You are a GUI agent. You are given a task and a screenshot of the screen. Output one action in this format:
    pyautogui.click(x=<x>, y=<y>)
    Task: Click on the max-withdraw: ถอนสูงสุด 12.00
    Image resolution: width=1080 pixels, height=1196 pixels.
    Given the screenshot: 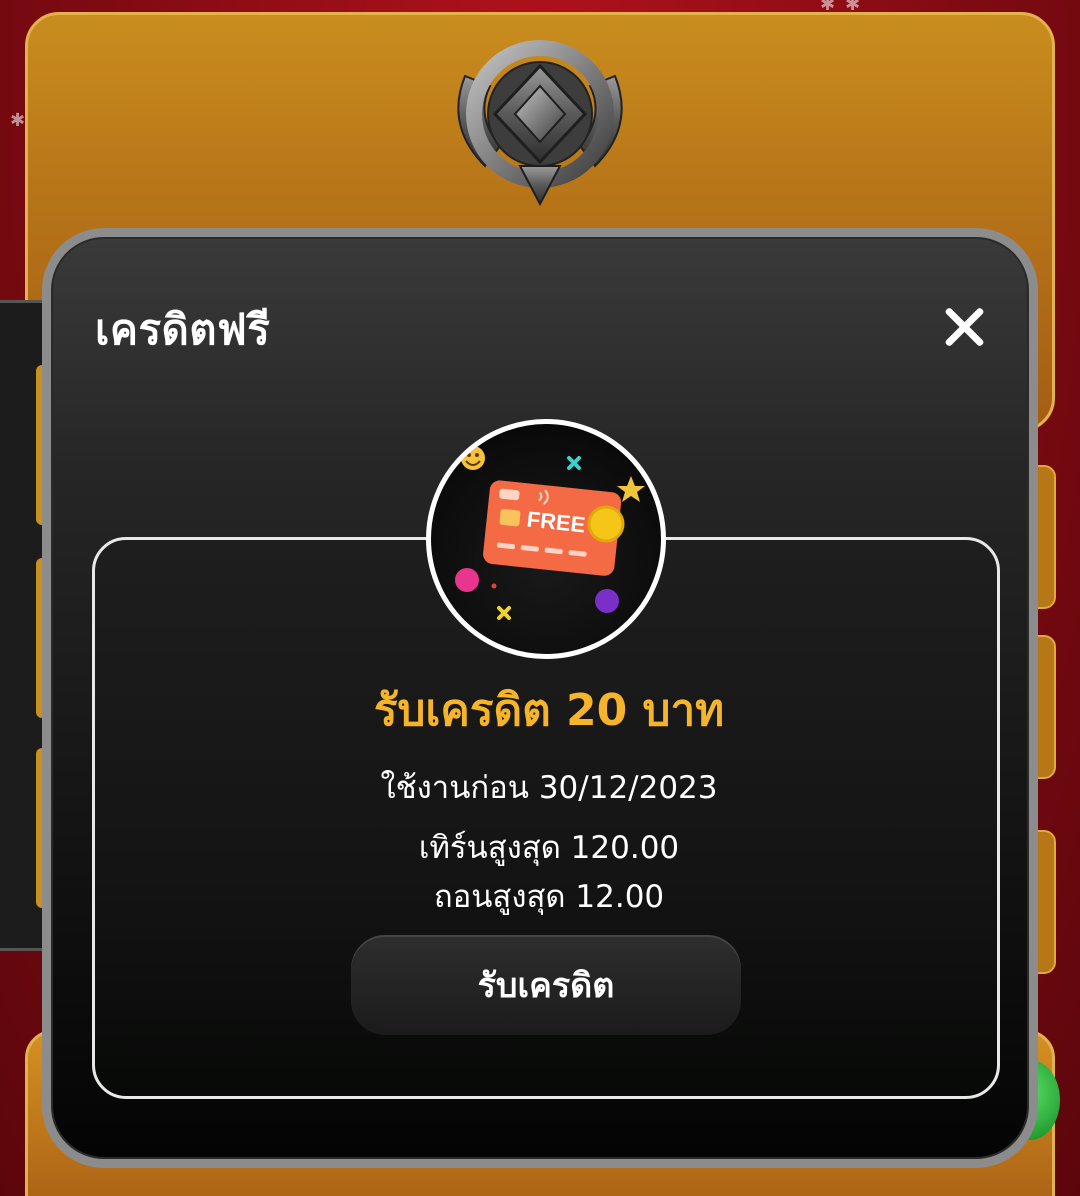 What is the action you would take?
    pyautogui.click(x=549, y=897)
    